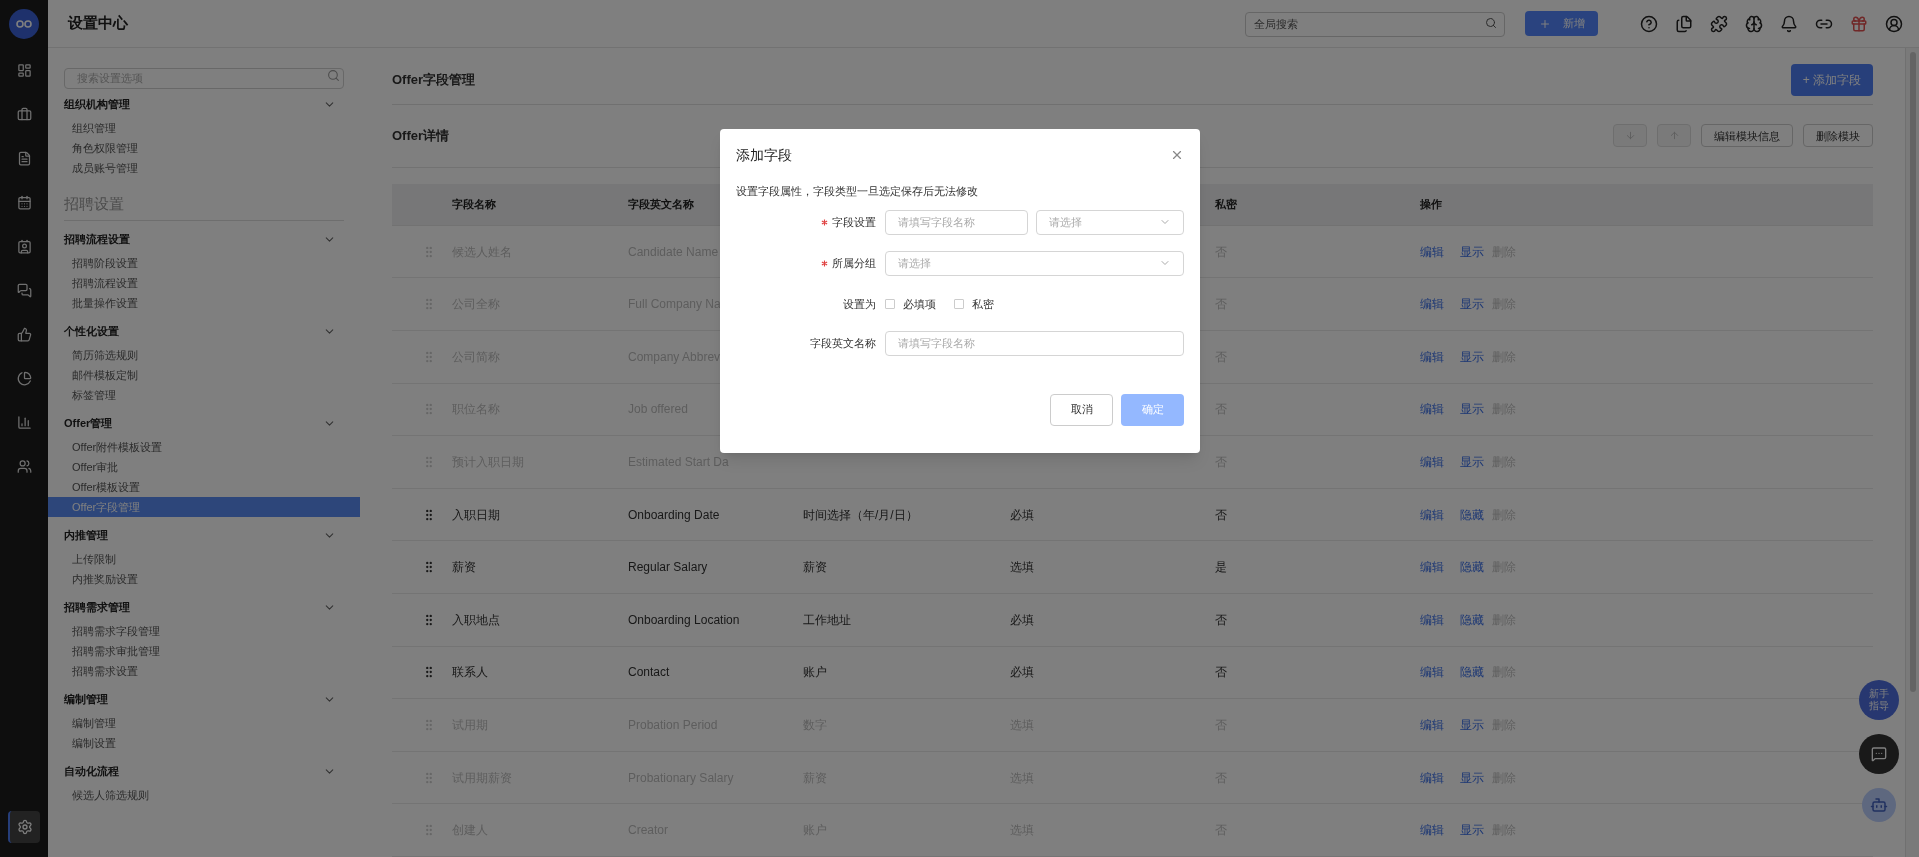 The image size is (1919, 857). Describe the element at coordinates (91, 771) in the screenshot. I see `group-title: 自动化流程` at that location.